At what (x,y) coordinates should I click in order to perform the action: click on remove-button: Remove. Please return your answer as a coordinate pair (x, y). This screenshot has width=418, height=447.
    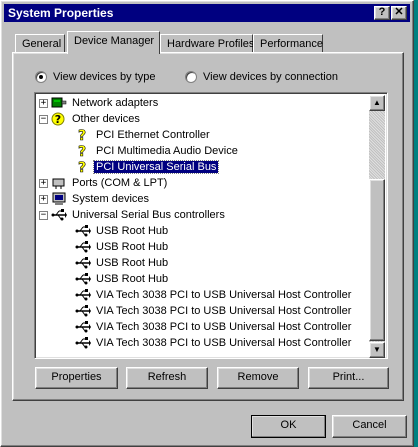
    Looking at the image, I should click on (258, 378).